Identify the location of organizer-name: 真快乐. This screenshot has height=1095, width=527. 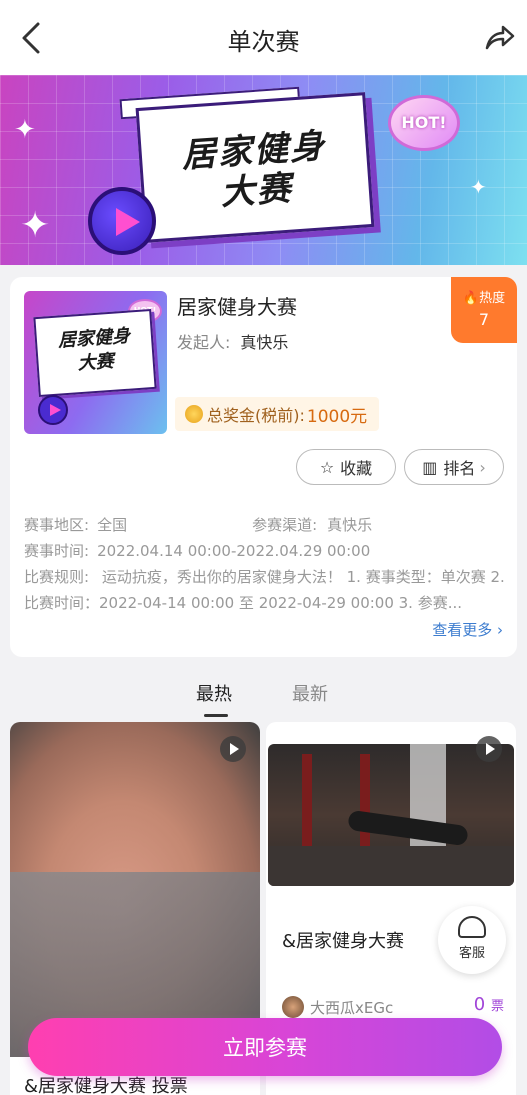
(264, 342).